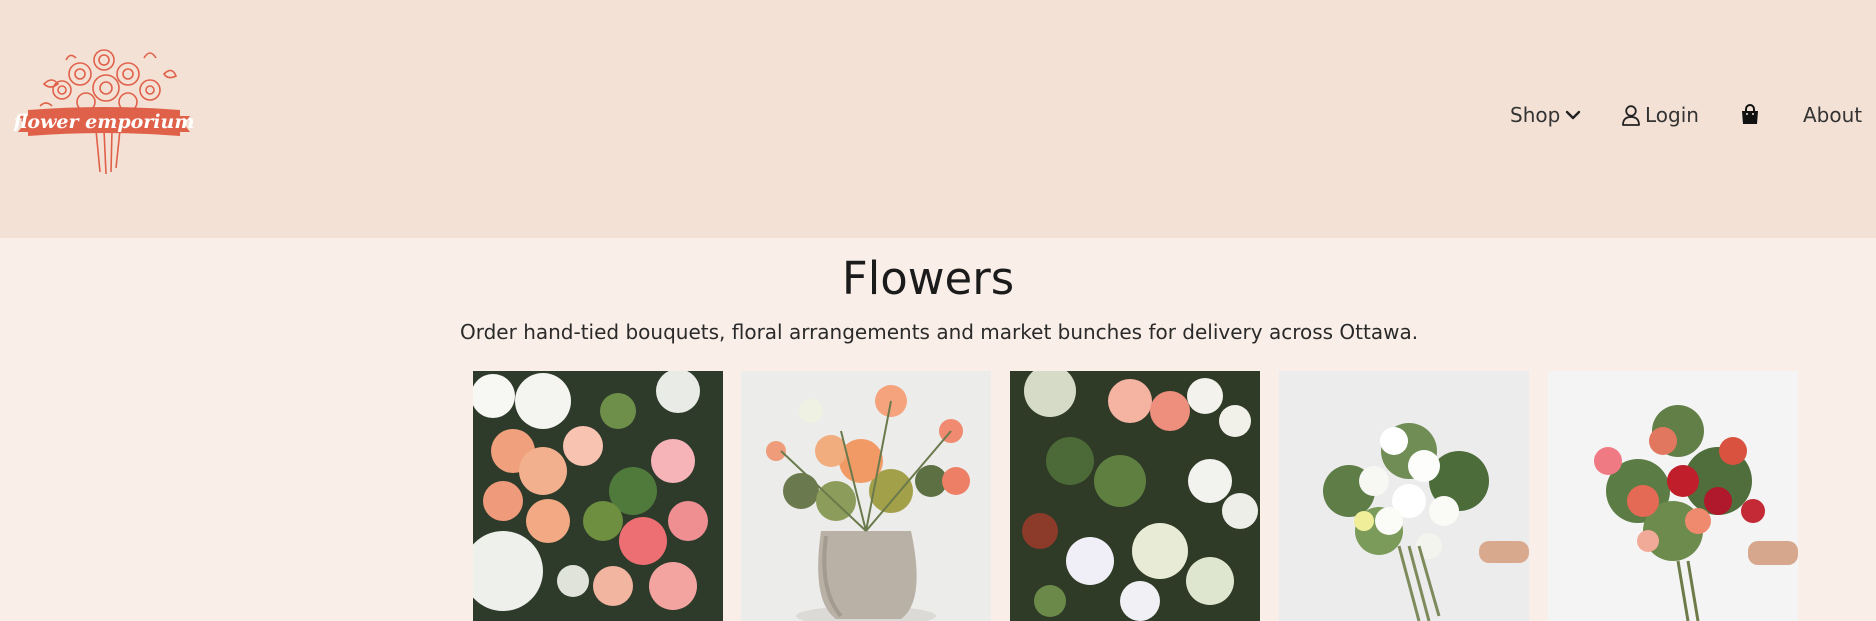  I want to click on page-title: Flowers, so click(928, 278).